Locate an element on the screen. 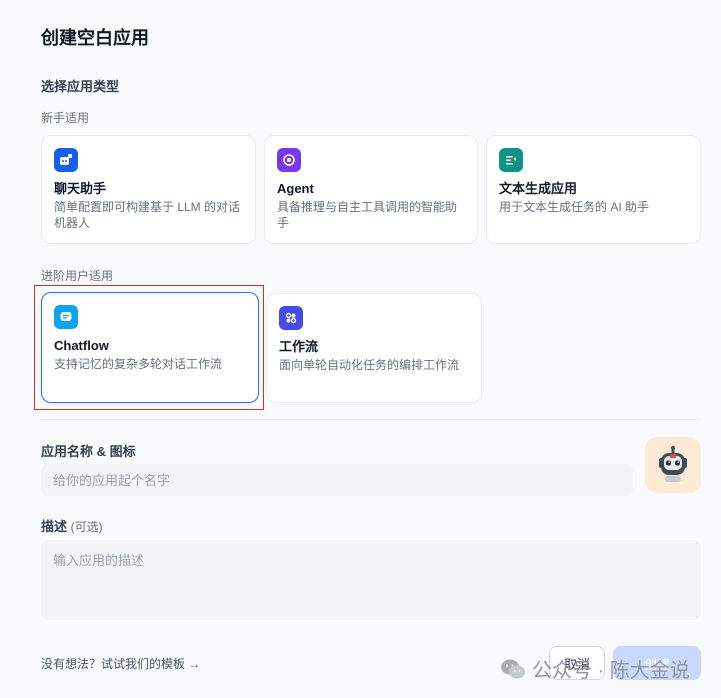  card-description: 具备推理与自主工具调用的智能助手 is located at coordinates (367, 215).